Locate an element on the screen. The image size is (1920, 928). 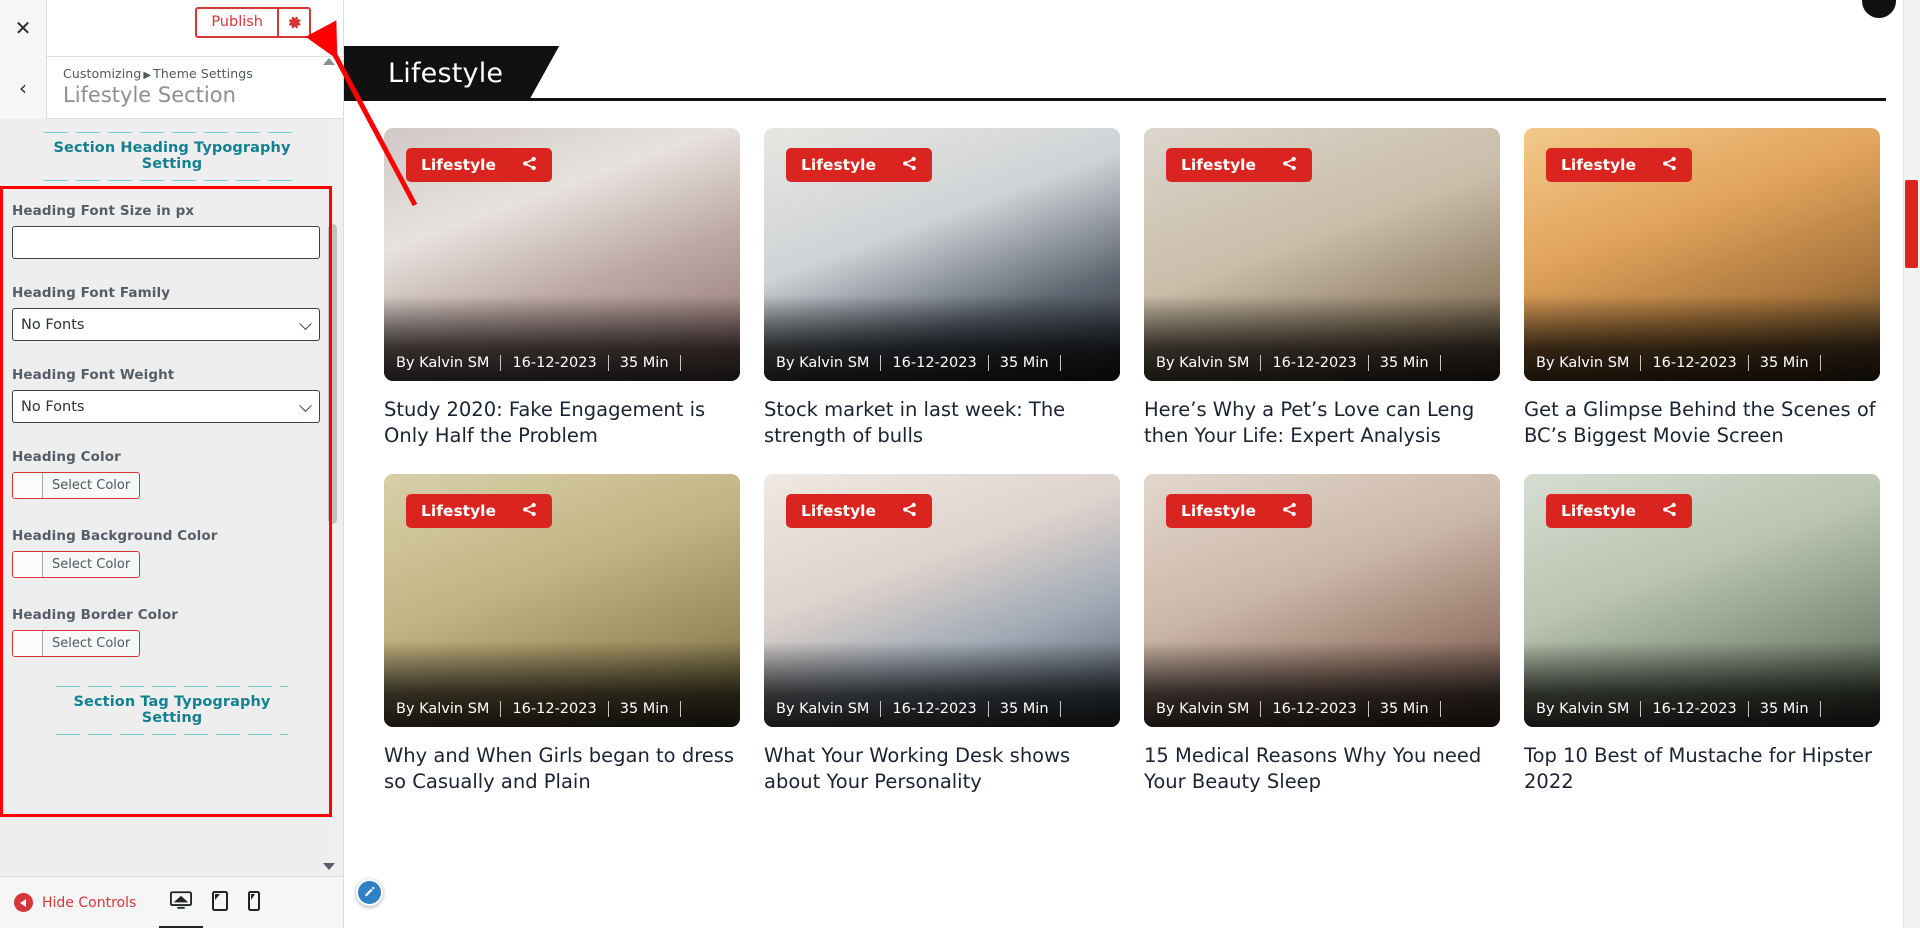
scroll-down-caret-icon is located at coordinates (329, 866).